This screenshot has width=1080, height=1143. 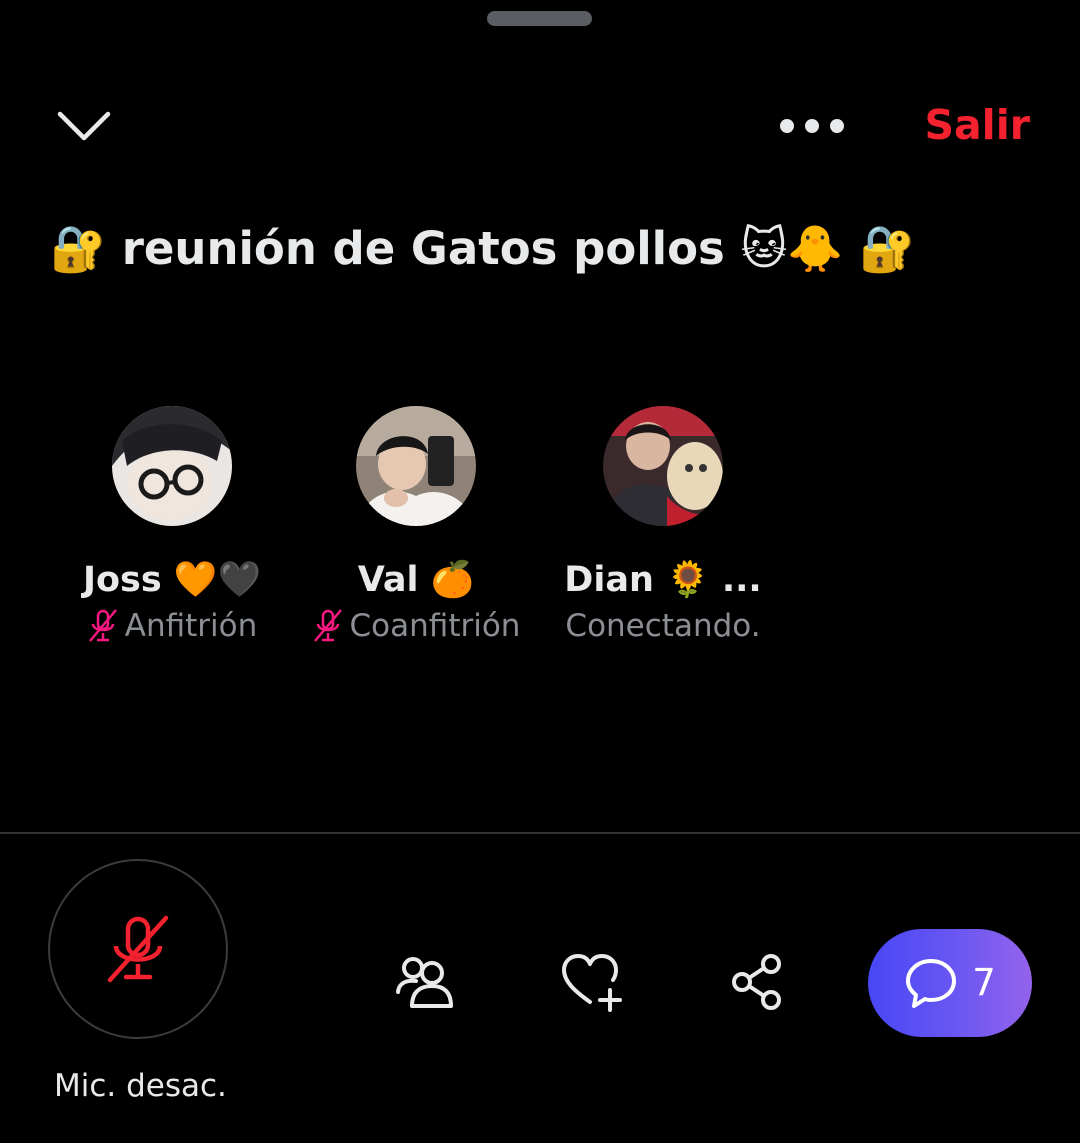 I want to click on react-button, so click(x=592, y=982).